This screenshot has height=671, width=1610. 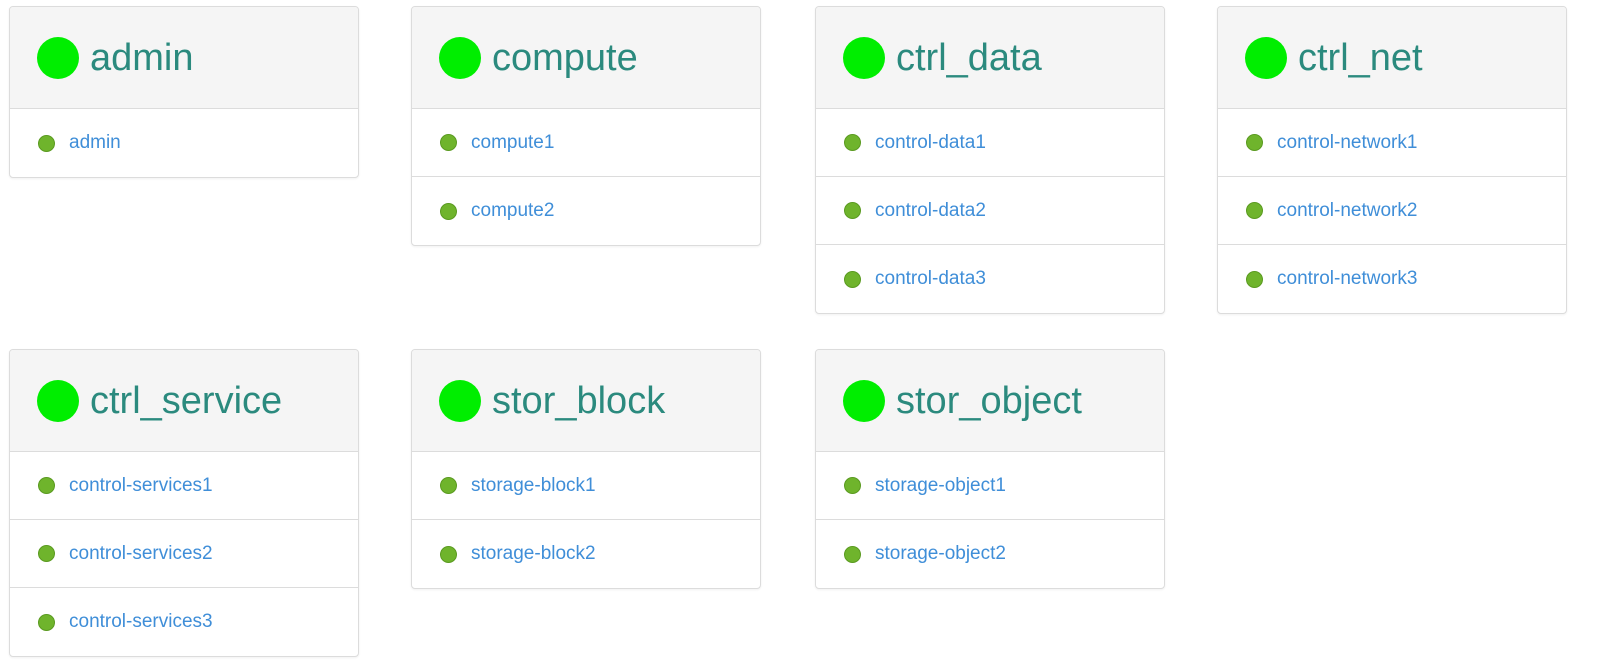 I want to click on node-row: control-services3, so click(x=184, y=622).